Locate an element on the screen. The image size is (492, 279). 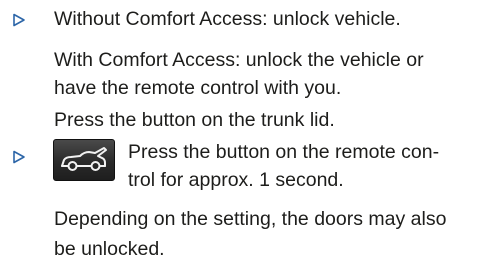
instruction-line: Press the button on the remote con- is located at coordinates (284, 152).